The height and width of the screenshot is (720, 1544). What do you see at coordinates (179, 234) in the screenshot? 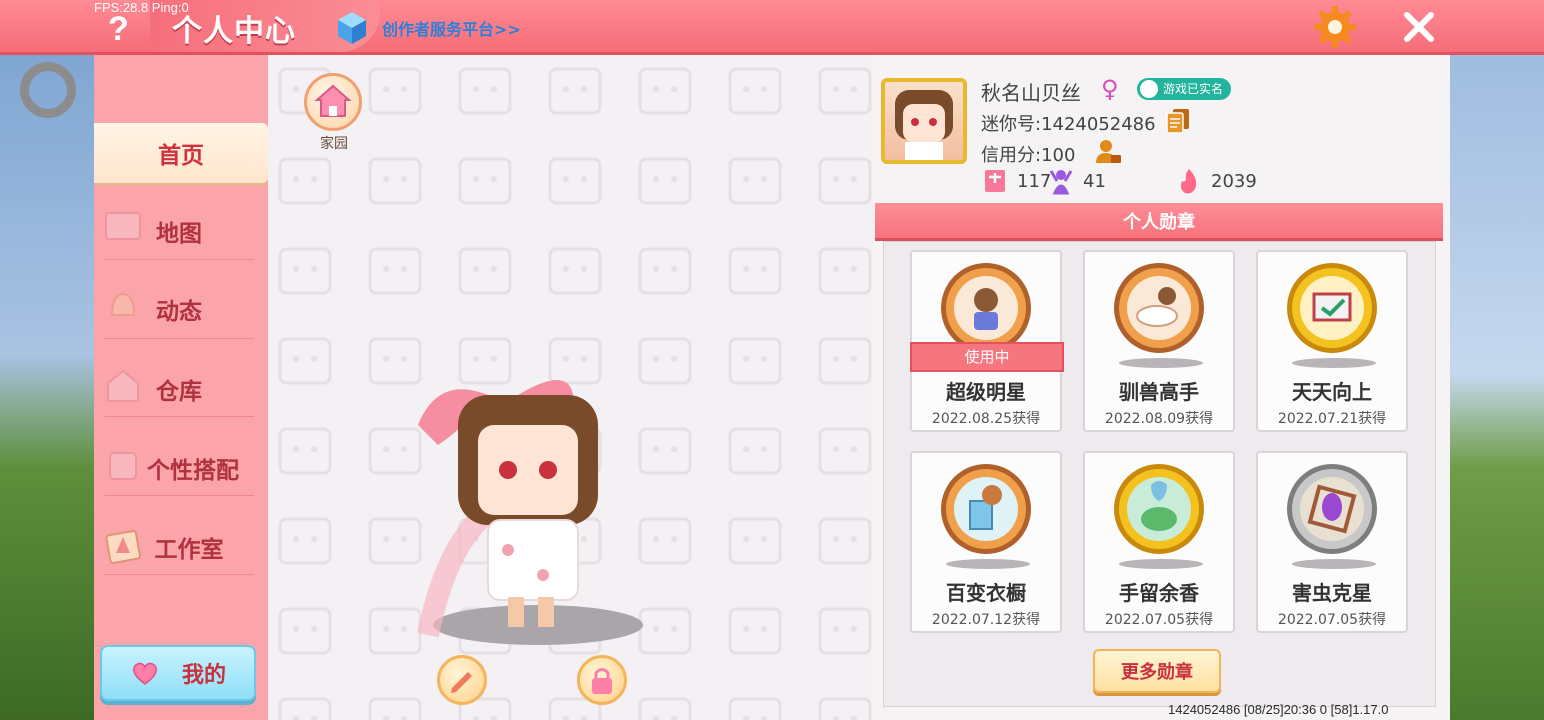
I see `nav-item-label: 地图` at bounding box center [179, 234].